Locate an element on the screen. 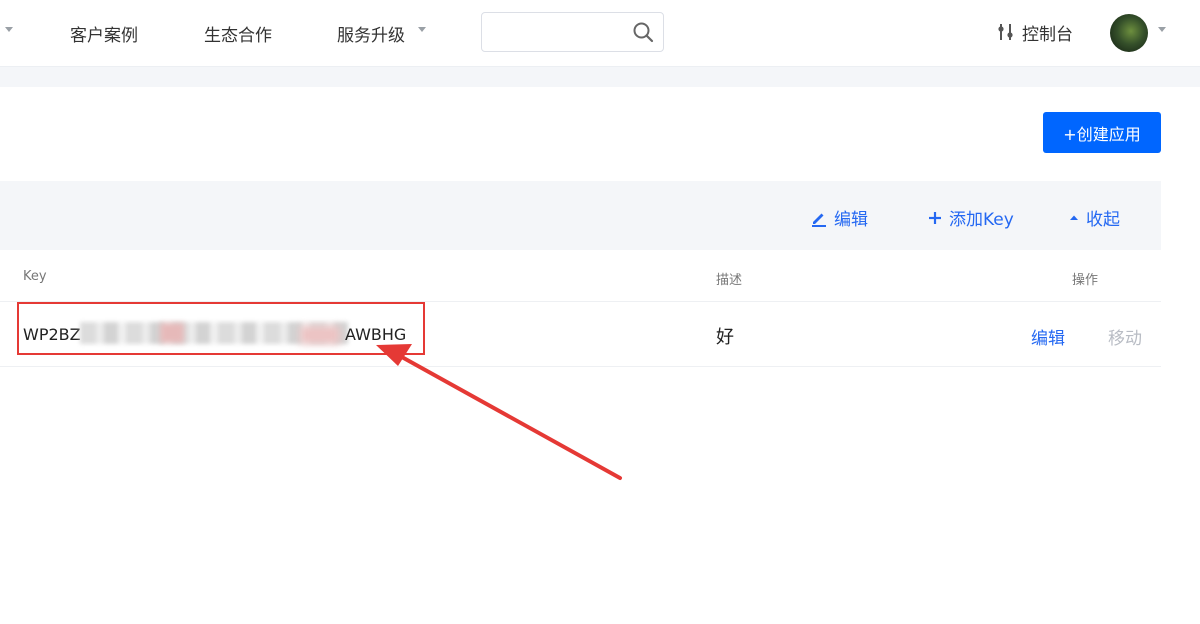  annotation-arrow-icon is located at coordinates (499, 412).